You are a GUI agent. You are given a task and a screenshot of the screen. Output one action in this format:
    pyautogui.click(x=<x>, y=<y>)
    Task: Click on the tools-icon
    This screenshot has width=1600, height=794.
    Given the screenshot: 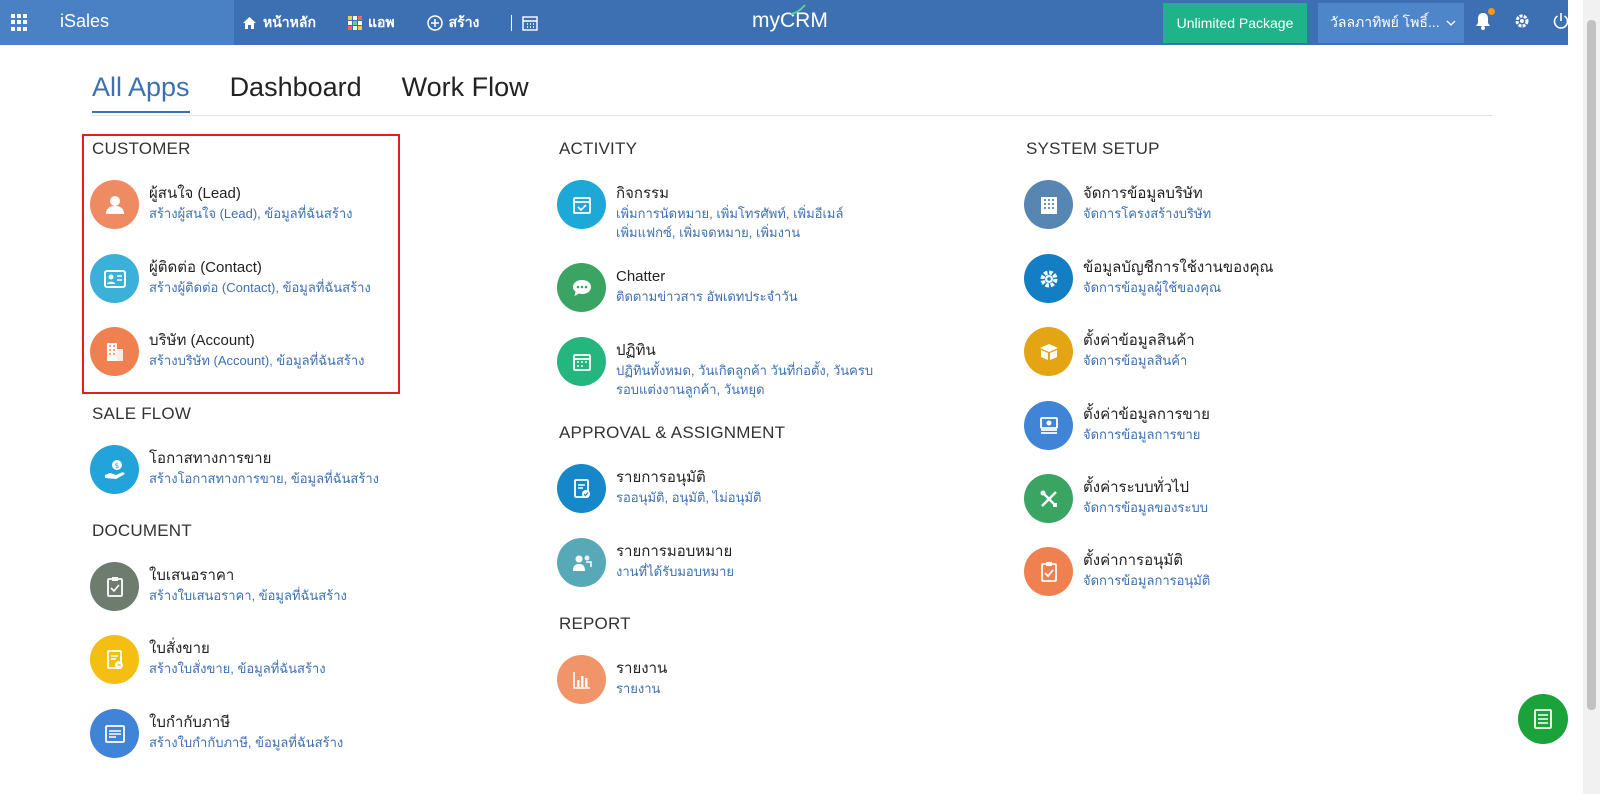 What is the action you would take?
    pyautogui.click(x=1048, y=498)
    